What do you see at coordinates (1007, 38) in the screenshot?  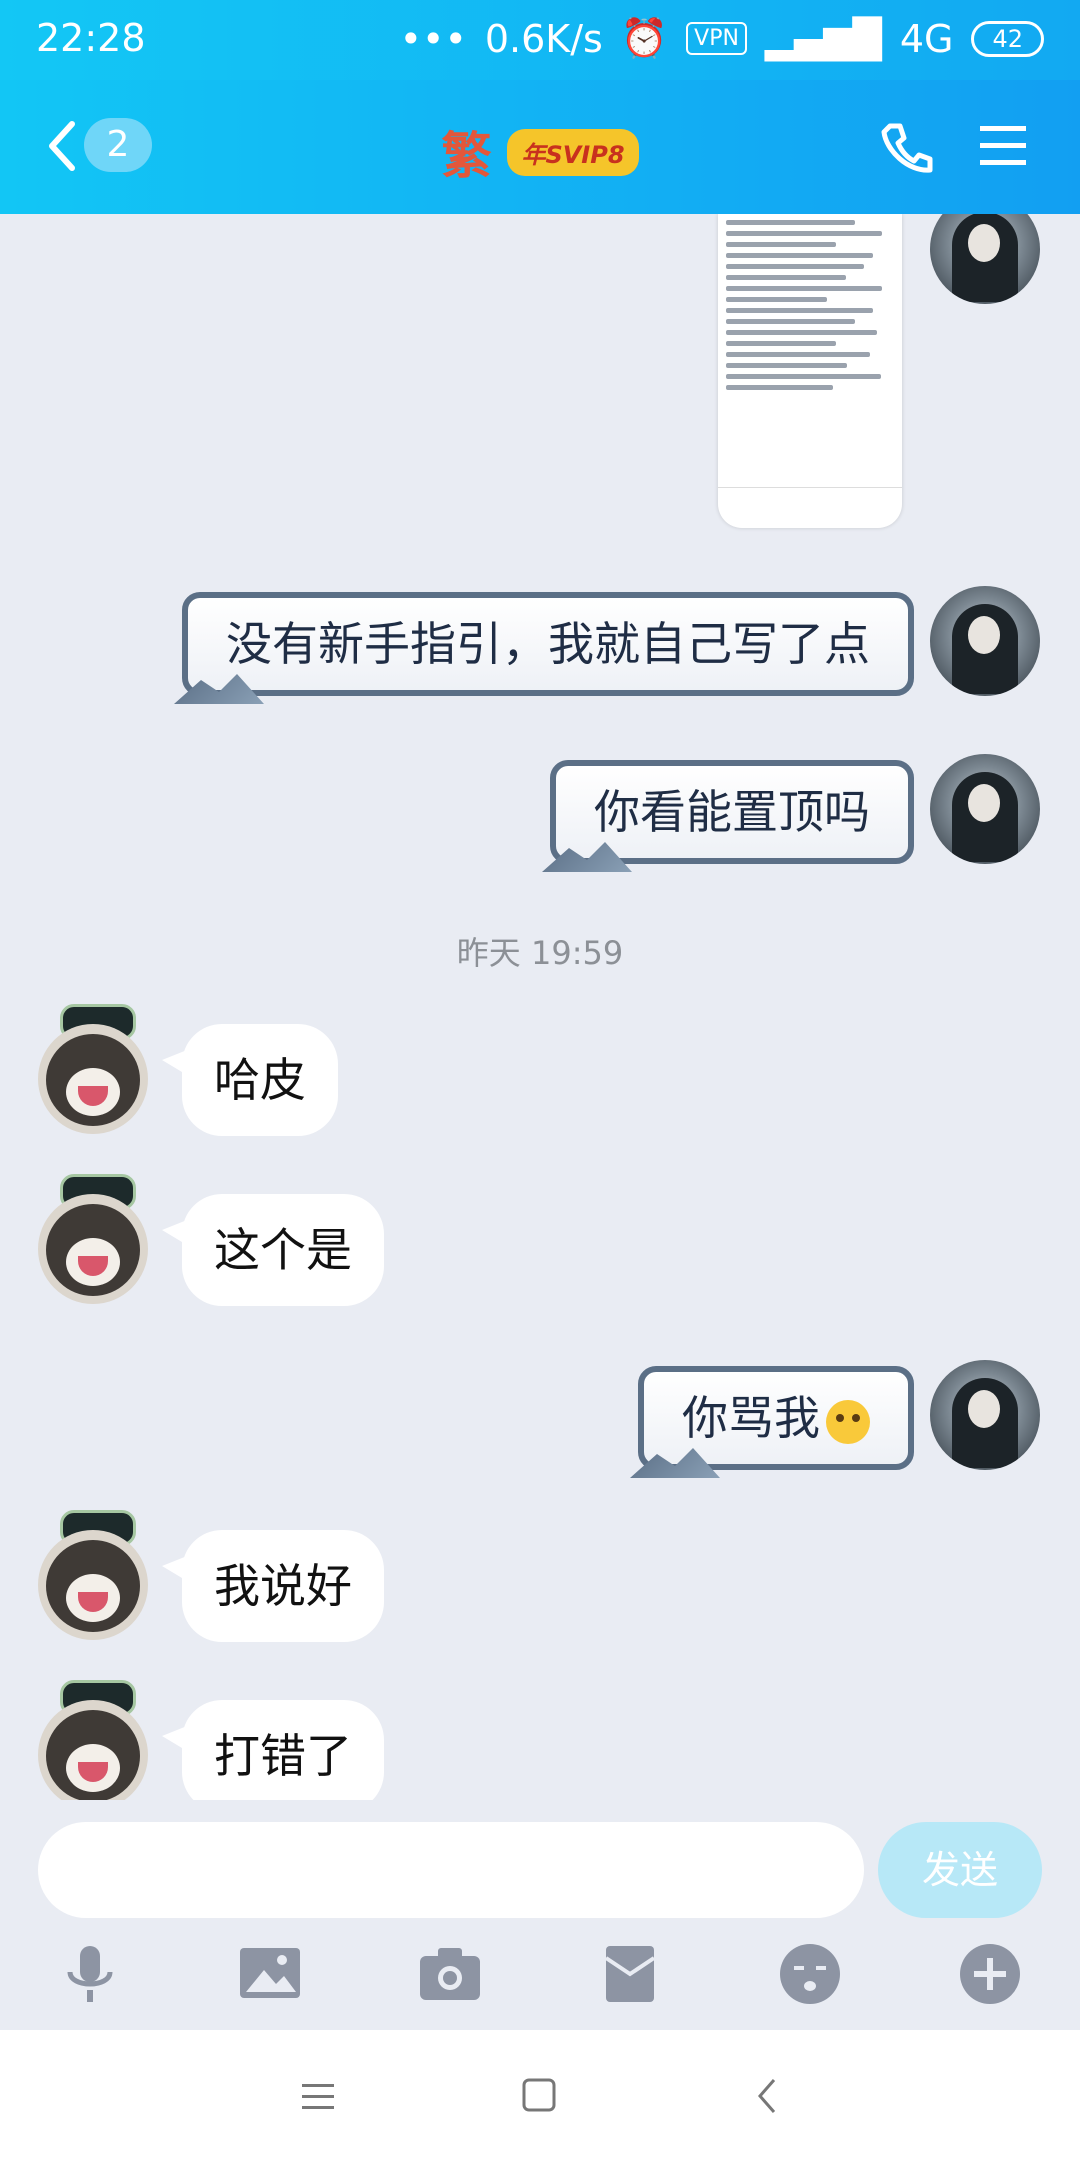 I see `battery-indicator: 42` at bounding box center [1007, 38].